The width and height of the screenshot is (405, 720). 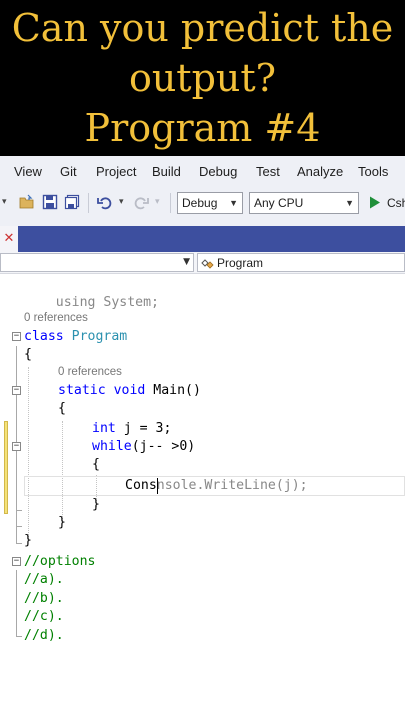 What do you see at coordinates (28, 171) in the screenshot?
I see `menu-view: View` at bounding box center [28, 171].